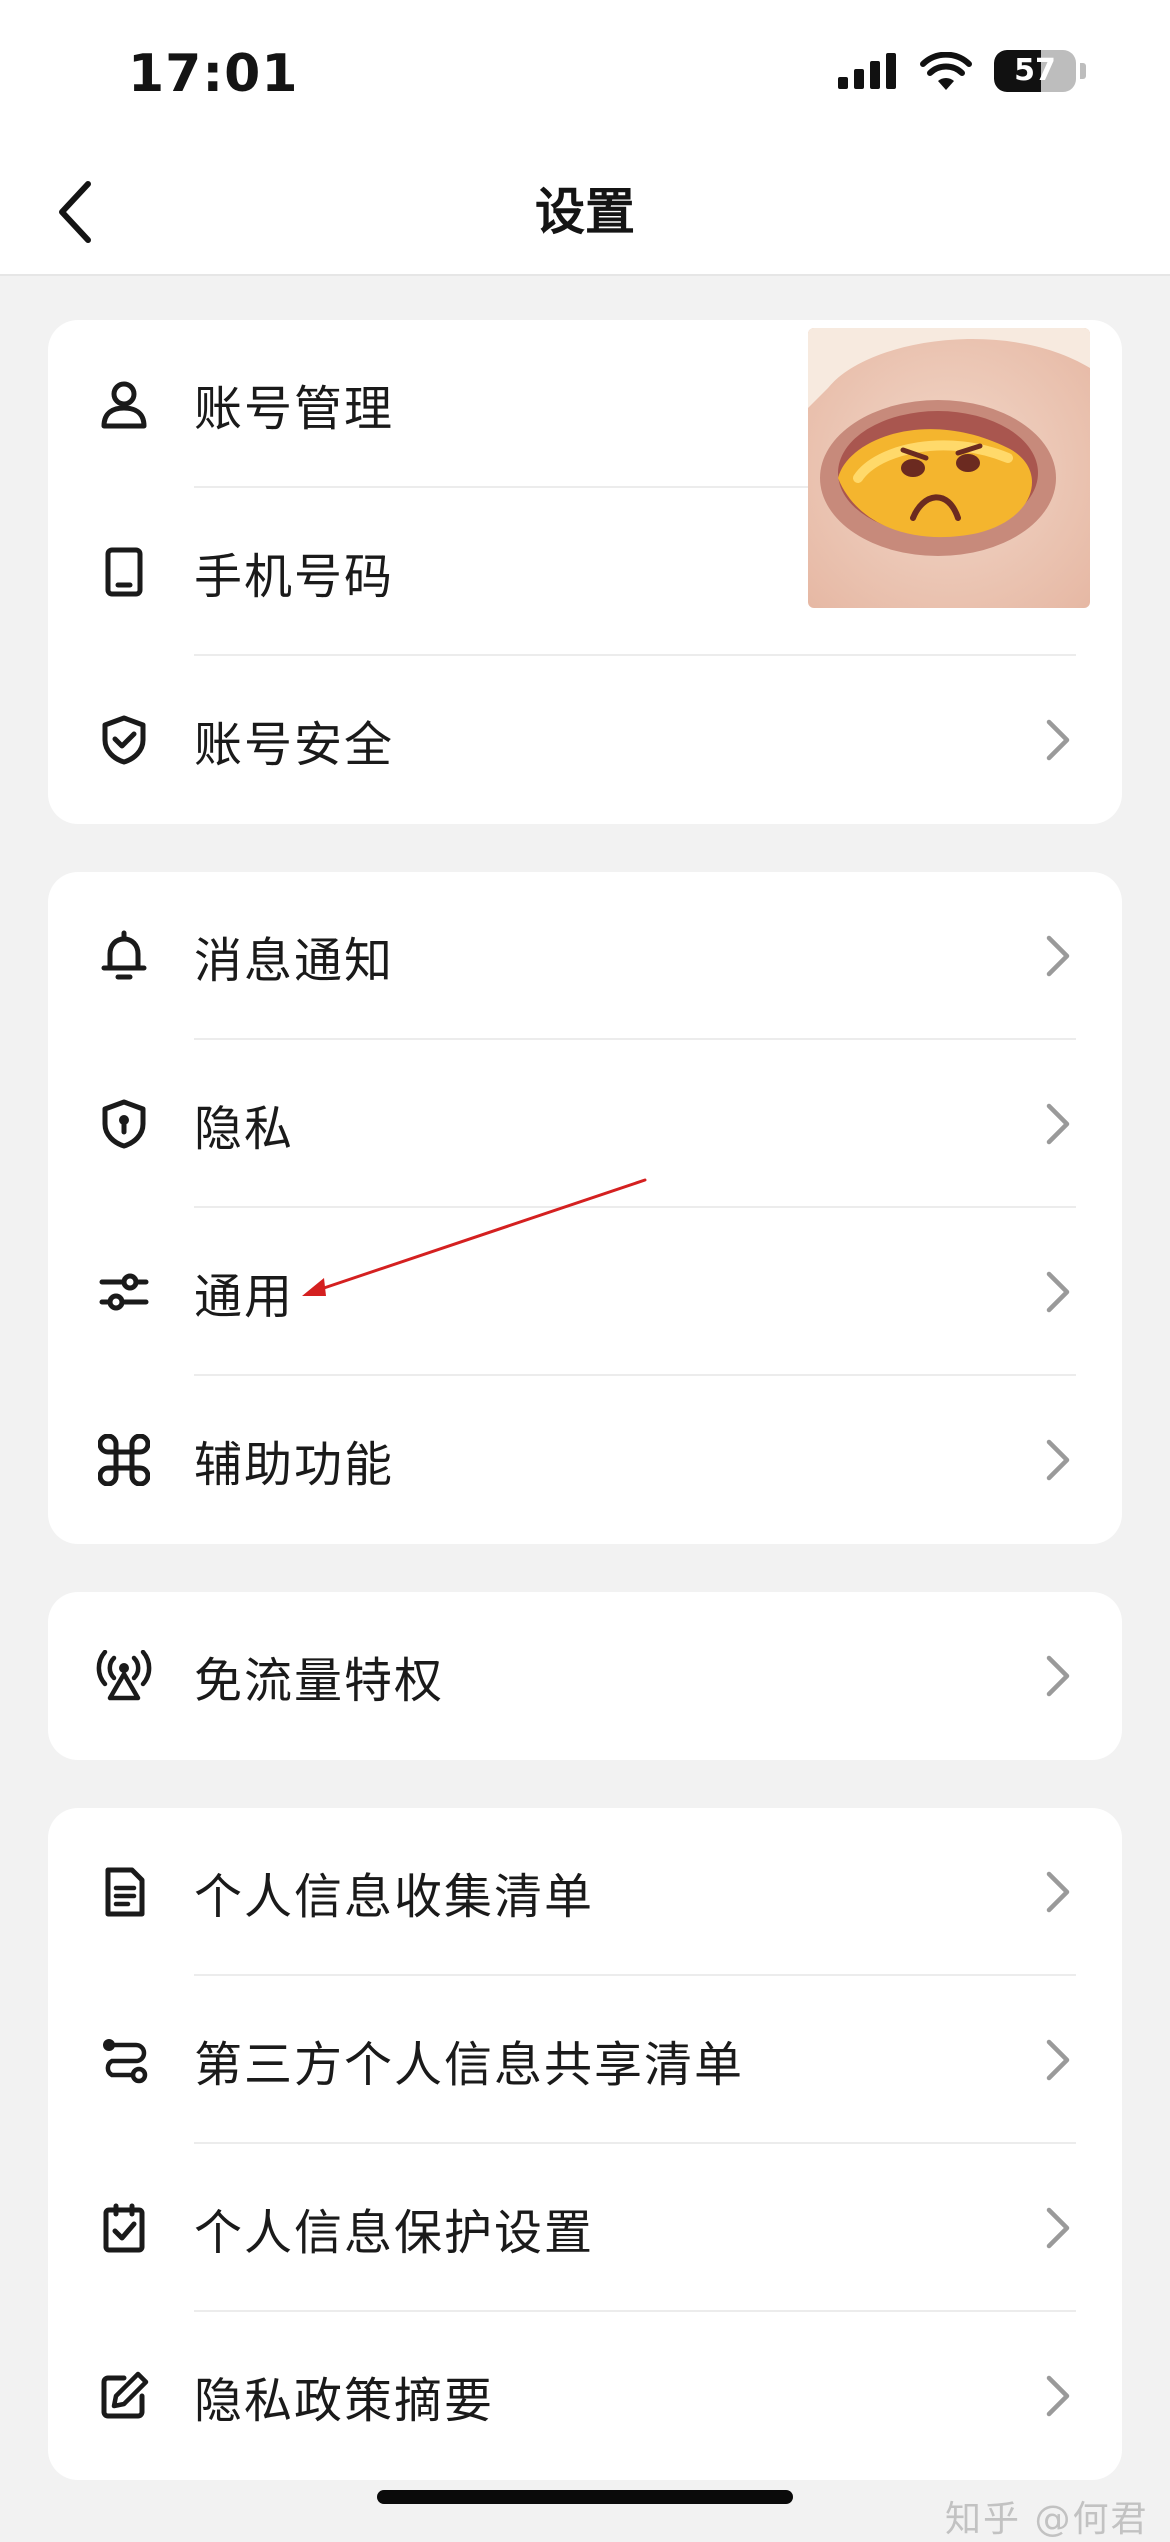 The height and width of the screenshot is (2542, 1170). I want to click on status-time: 17:01, so click(213, 74).